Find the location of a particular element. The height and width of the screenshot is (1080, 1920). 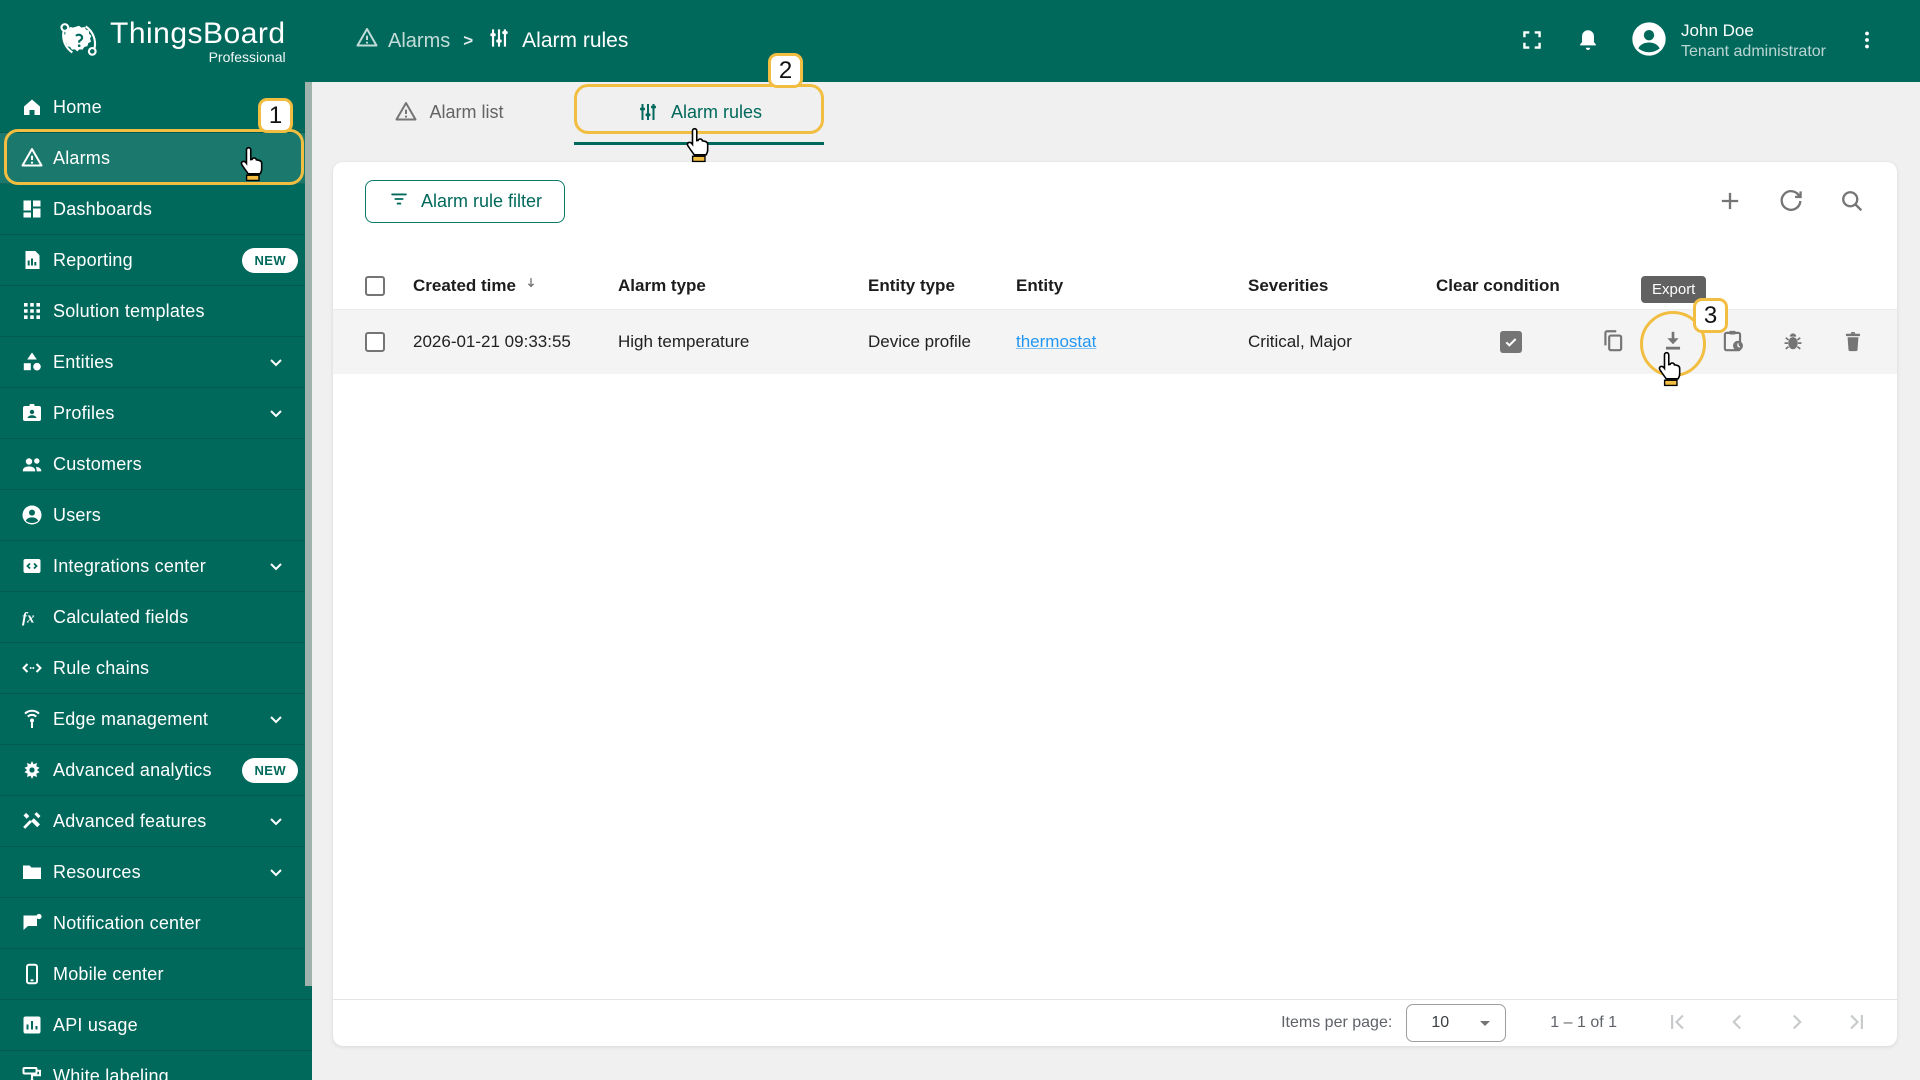

new-badge: NEW is located at coordinates (270, 260).